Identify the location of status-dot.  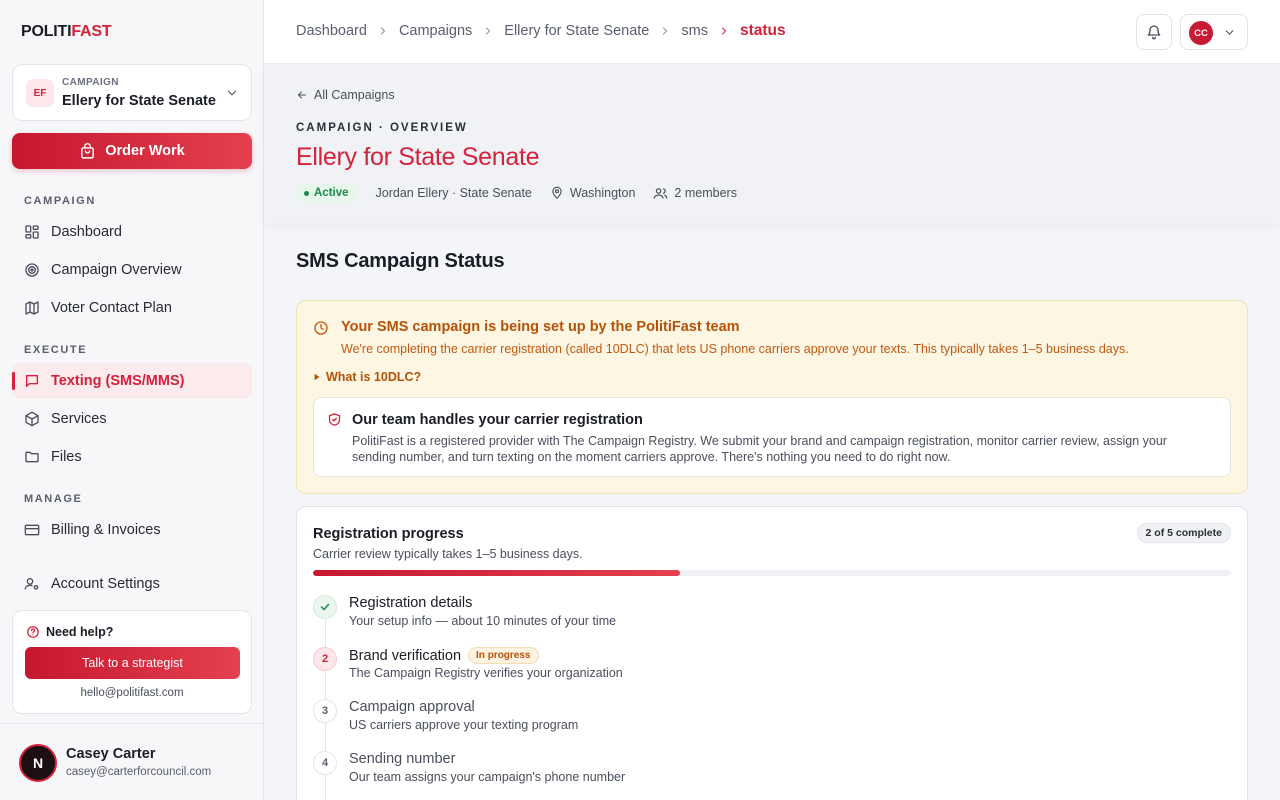
(306, 193).